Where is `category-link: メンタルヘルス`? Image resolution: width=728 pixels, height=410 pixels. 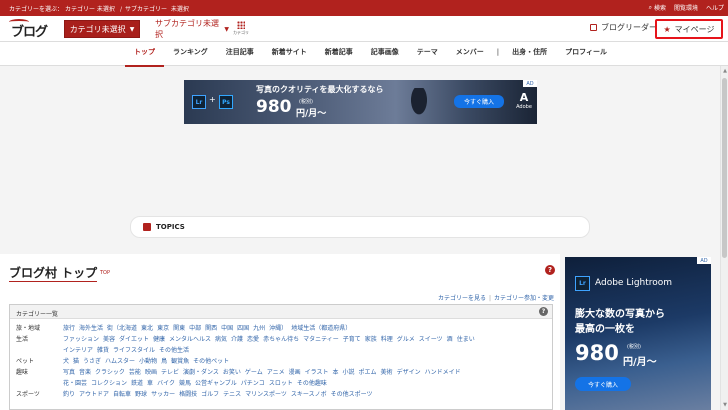 category-link: メンタルヘルス is located at coordinates (190, 339).